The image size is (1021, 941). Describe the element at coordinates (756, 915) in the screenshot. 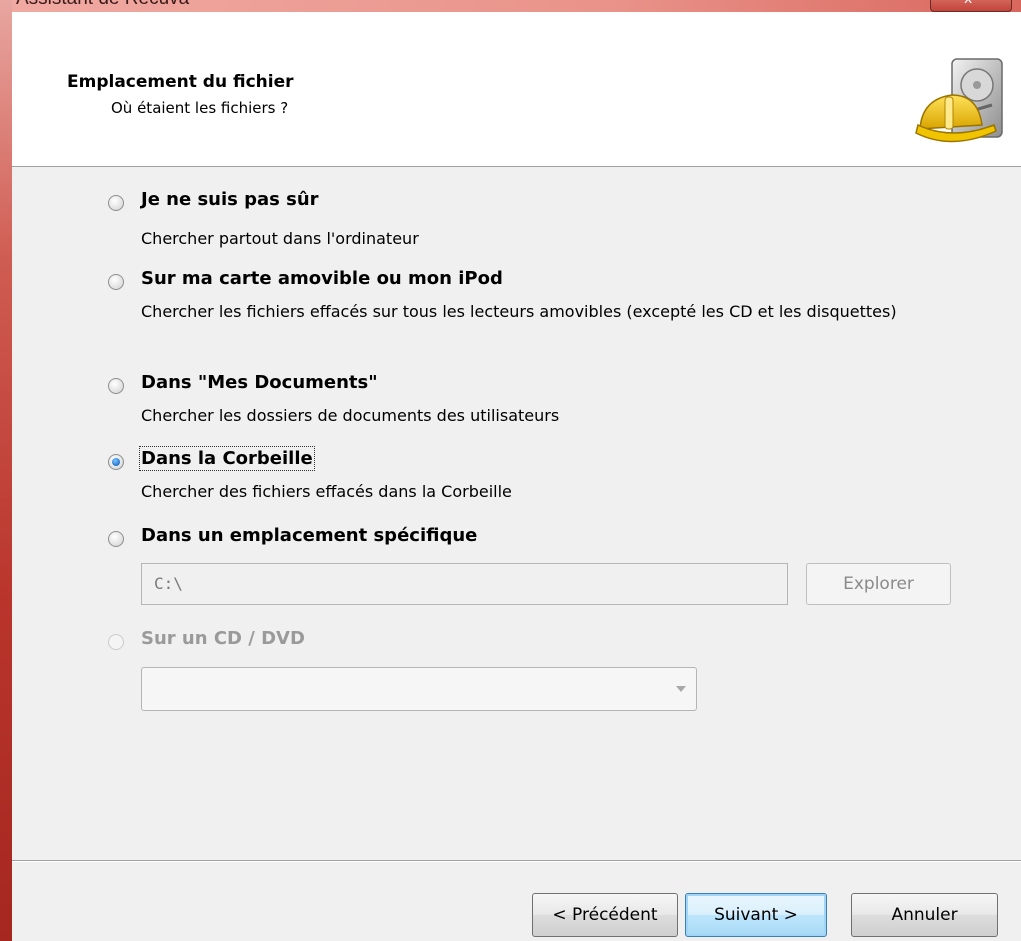

I see `next-button: Suivant >` at that location.